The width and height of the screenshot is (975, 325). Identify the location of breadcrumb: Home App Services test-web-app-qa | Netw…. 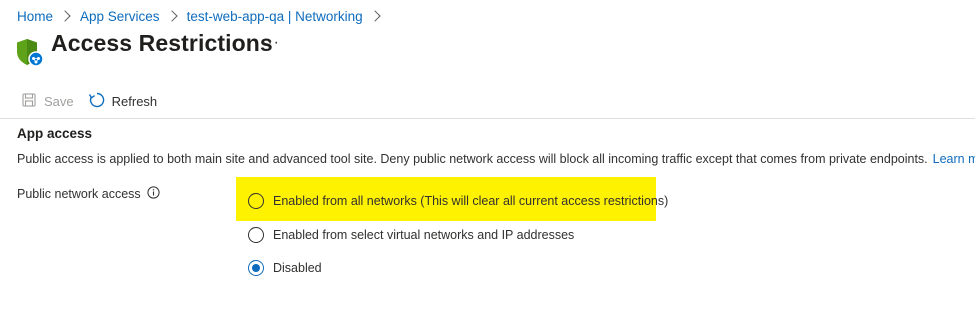
(203, 16).